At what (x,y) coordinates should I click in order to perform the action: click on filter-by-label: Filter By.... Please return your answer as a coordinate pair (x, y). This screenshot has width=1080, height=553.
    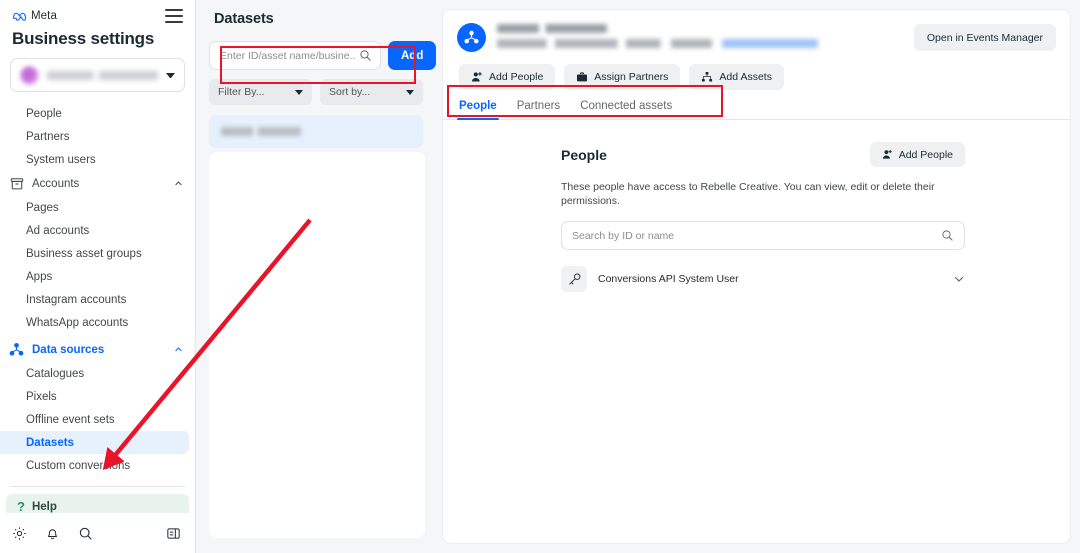
    Looking at the image, I should click on (241, 92).